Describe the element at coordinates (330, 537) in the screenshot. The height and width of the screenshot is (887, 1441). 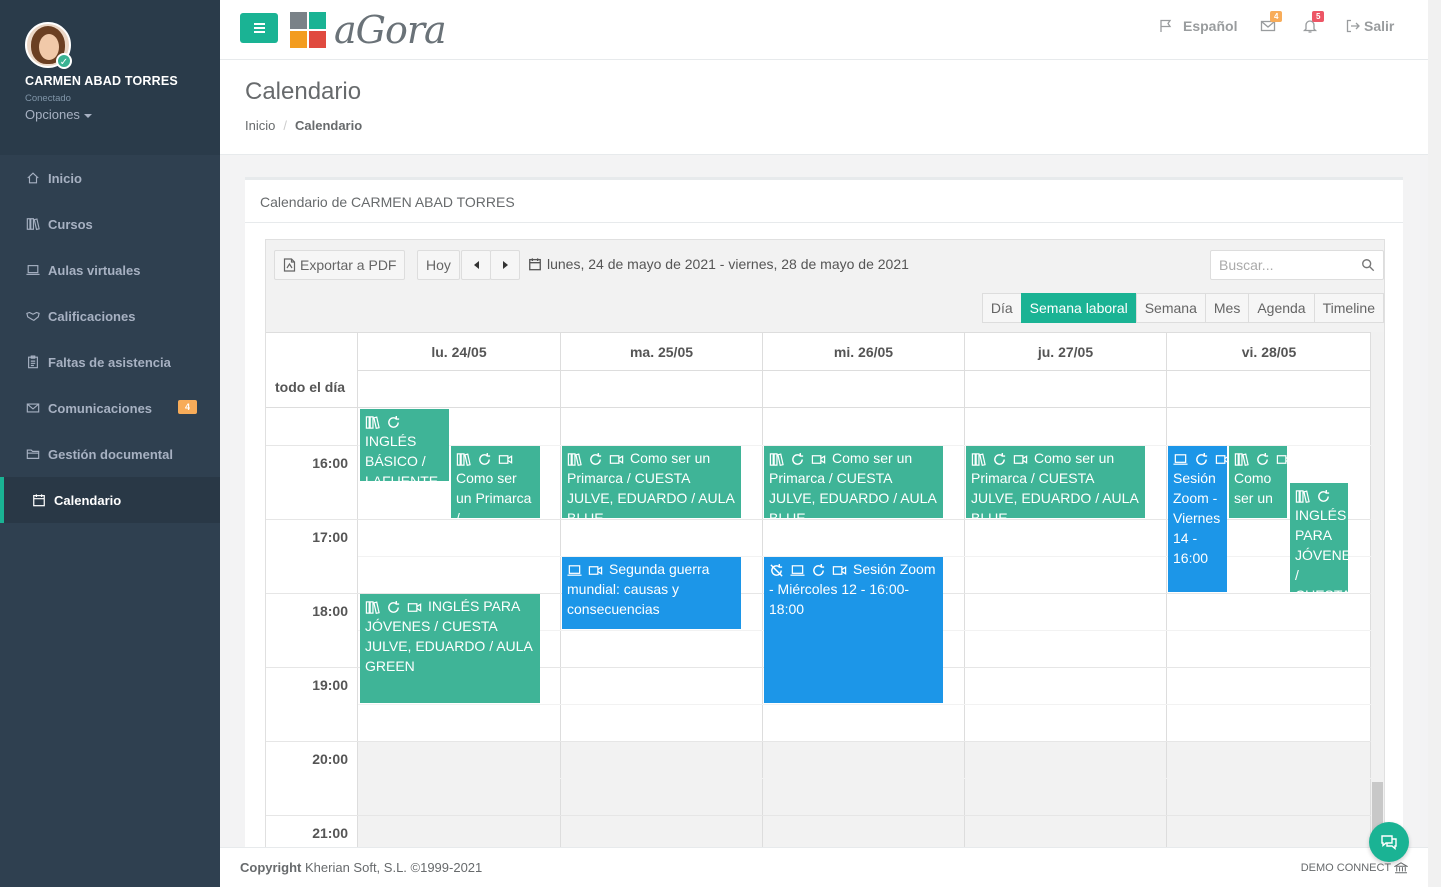
I see `time-label: 17:00` at that location.